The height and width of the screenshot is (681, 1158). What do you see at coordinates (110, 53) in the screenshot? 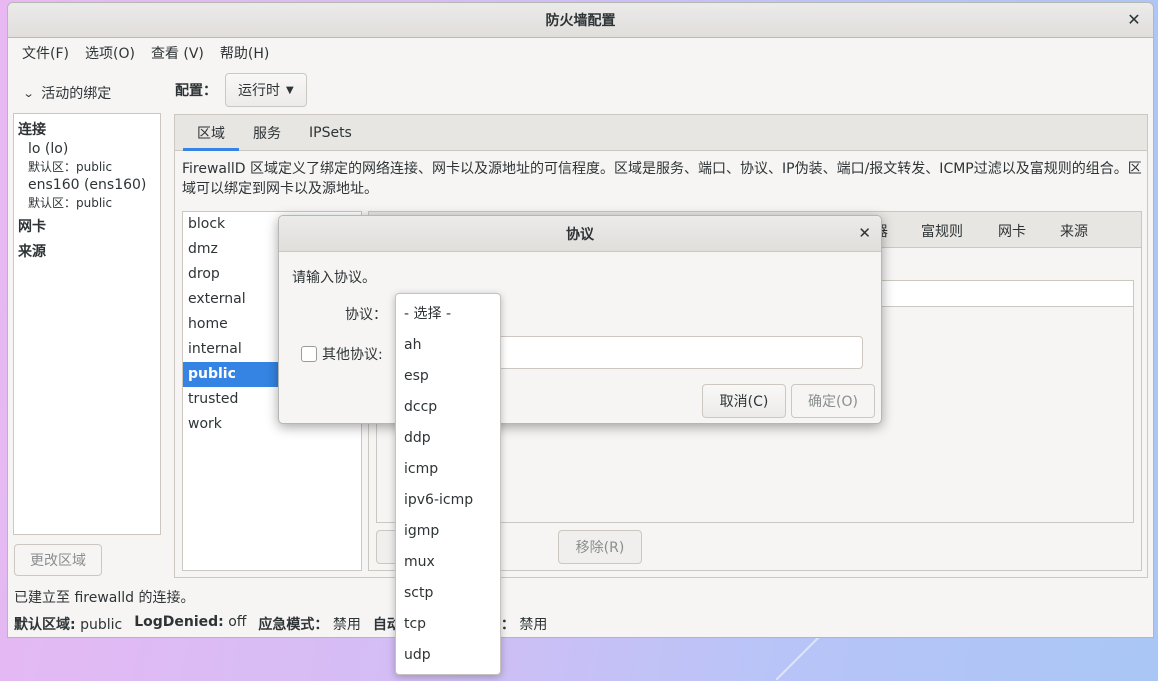
I see `menu-options: 选项(O)` at bounding box center [110, 53].